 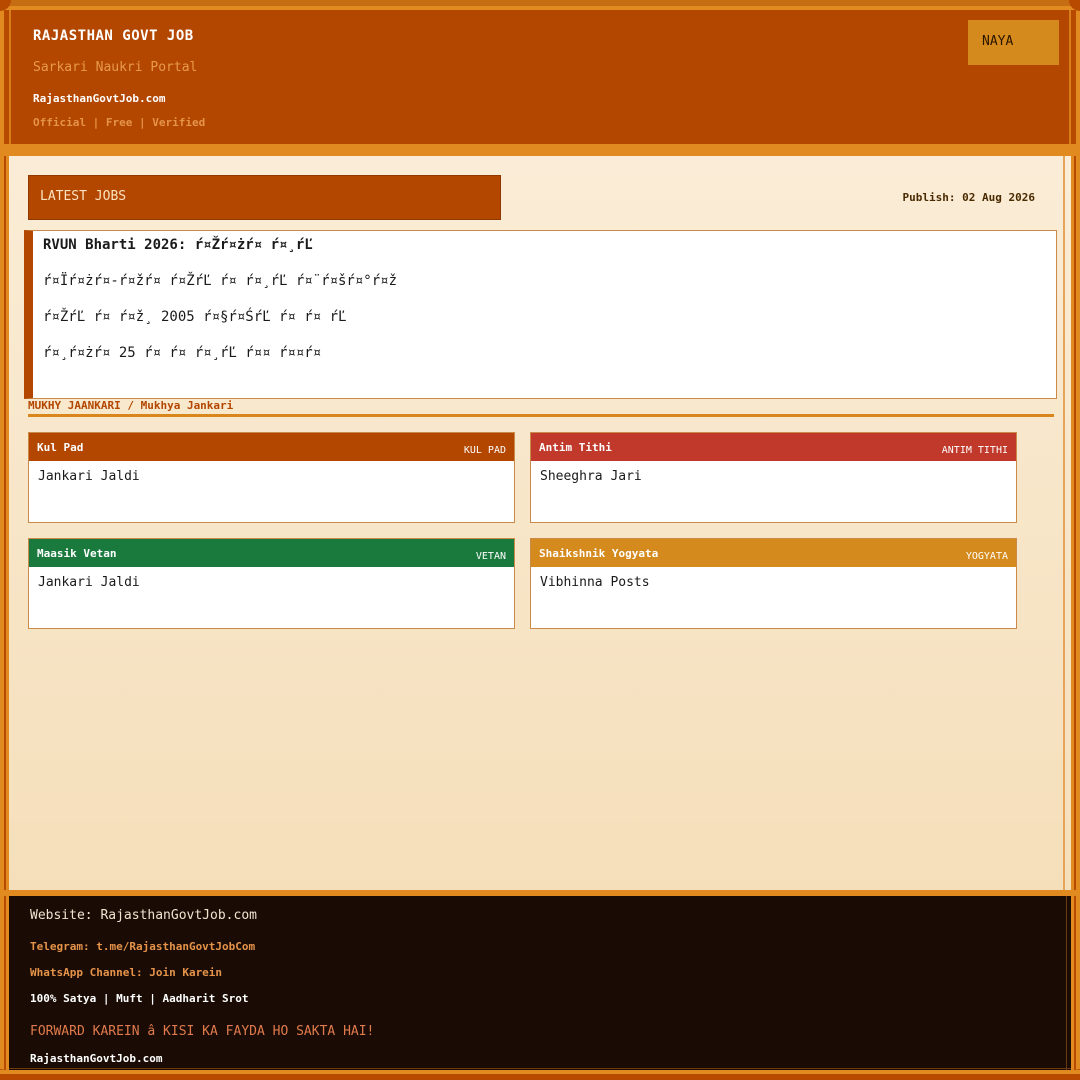 I want to click on info-card-last-date: Antim Tithi ANTIM TITHI Sheeghra Jari, so click(x=773, y=477).